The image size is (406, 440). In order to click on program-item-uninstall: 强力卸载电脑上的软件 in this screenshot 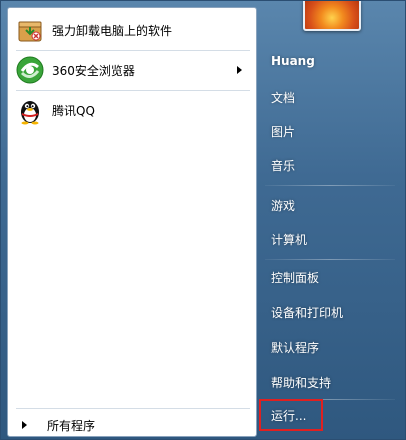, I will do `click(132, 30)`.